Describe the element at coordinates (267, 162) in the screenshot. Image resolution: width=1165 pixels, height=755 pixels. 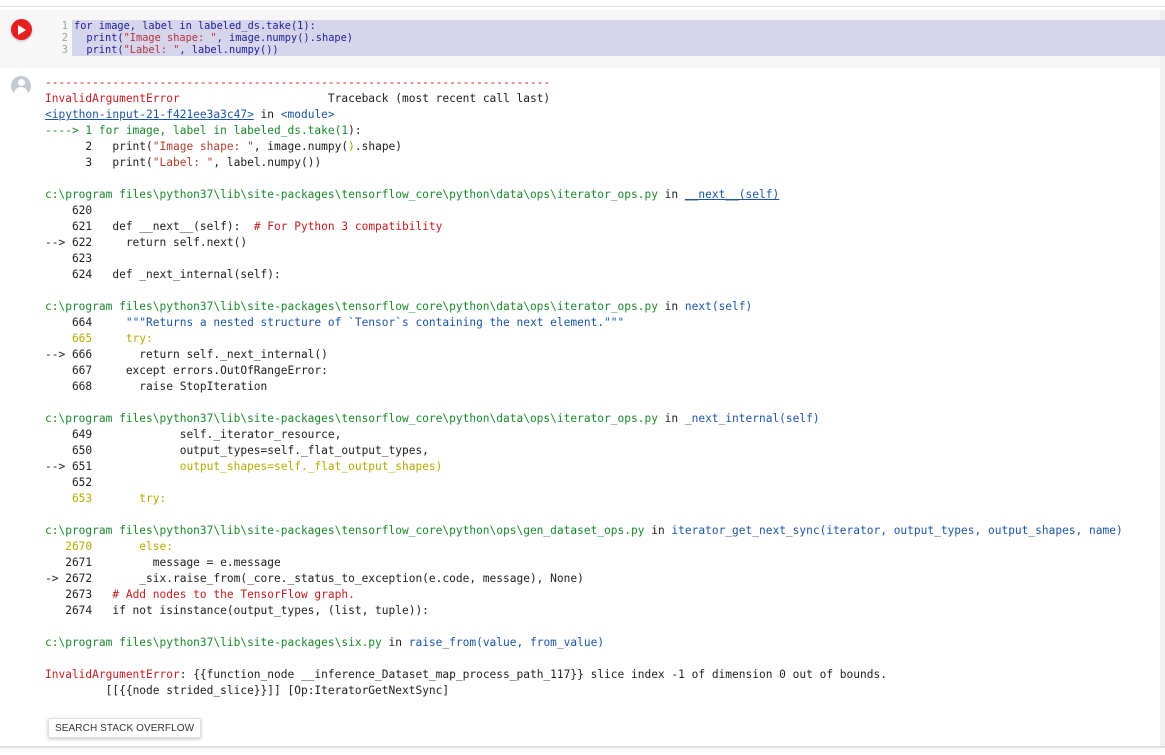
I see `traceback-token: , label.numpy())` at that location.